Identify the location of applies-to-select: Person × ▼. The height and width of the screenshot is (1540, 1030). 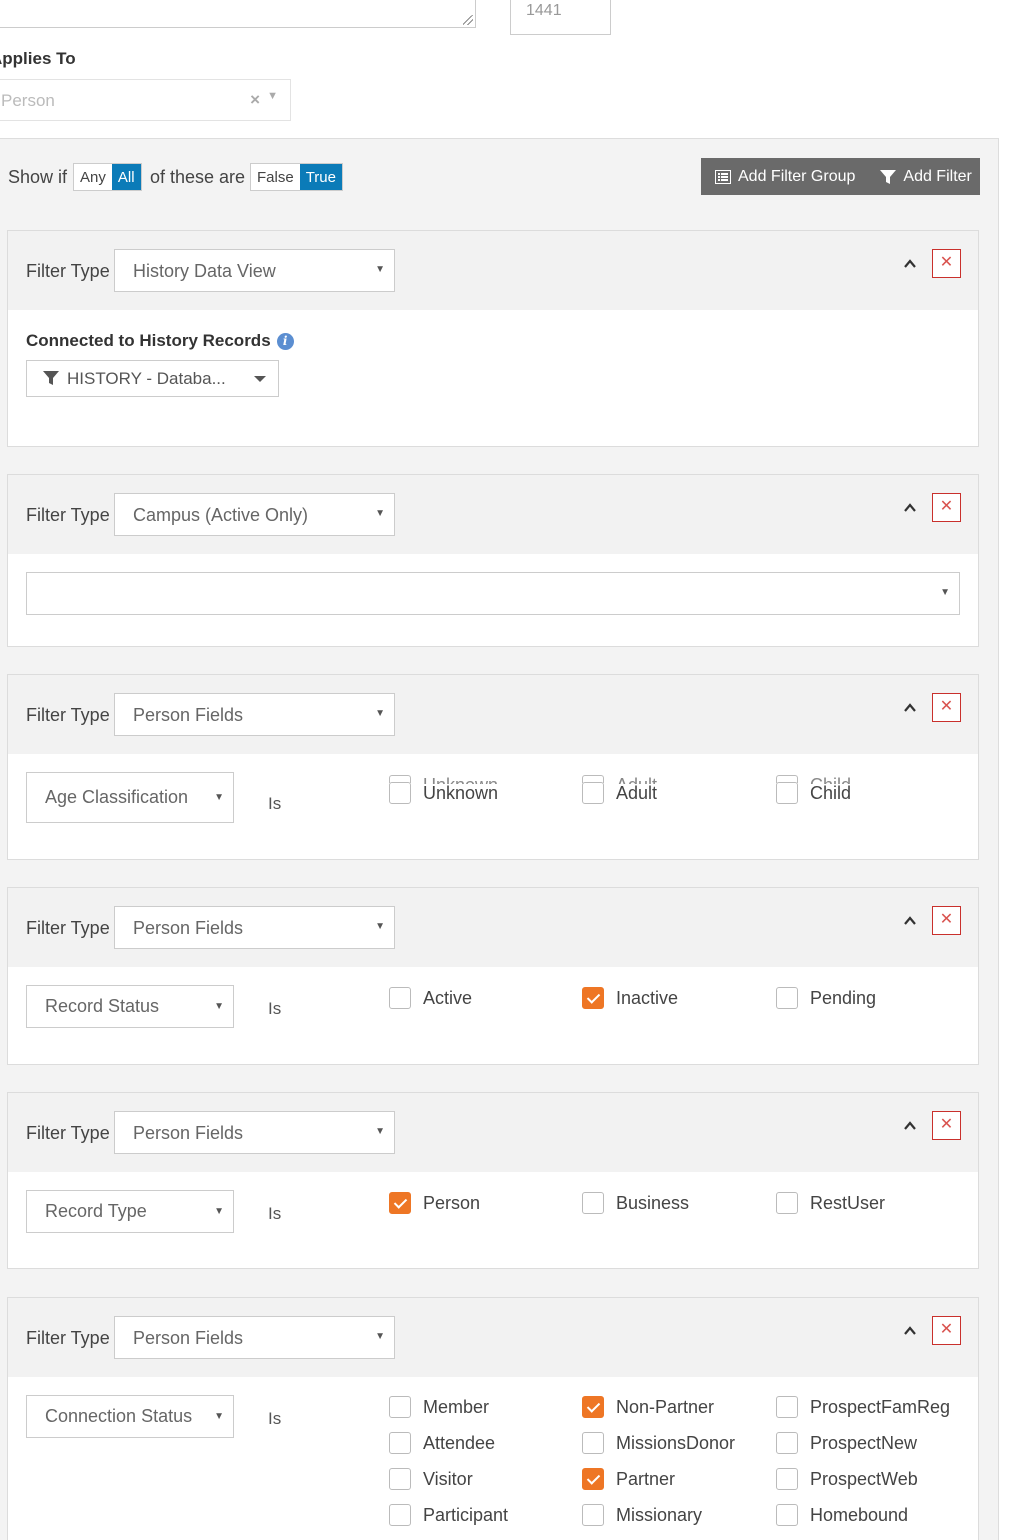
(145, 100).